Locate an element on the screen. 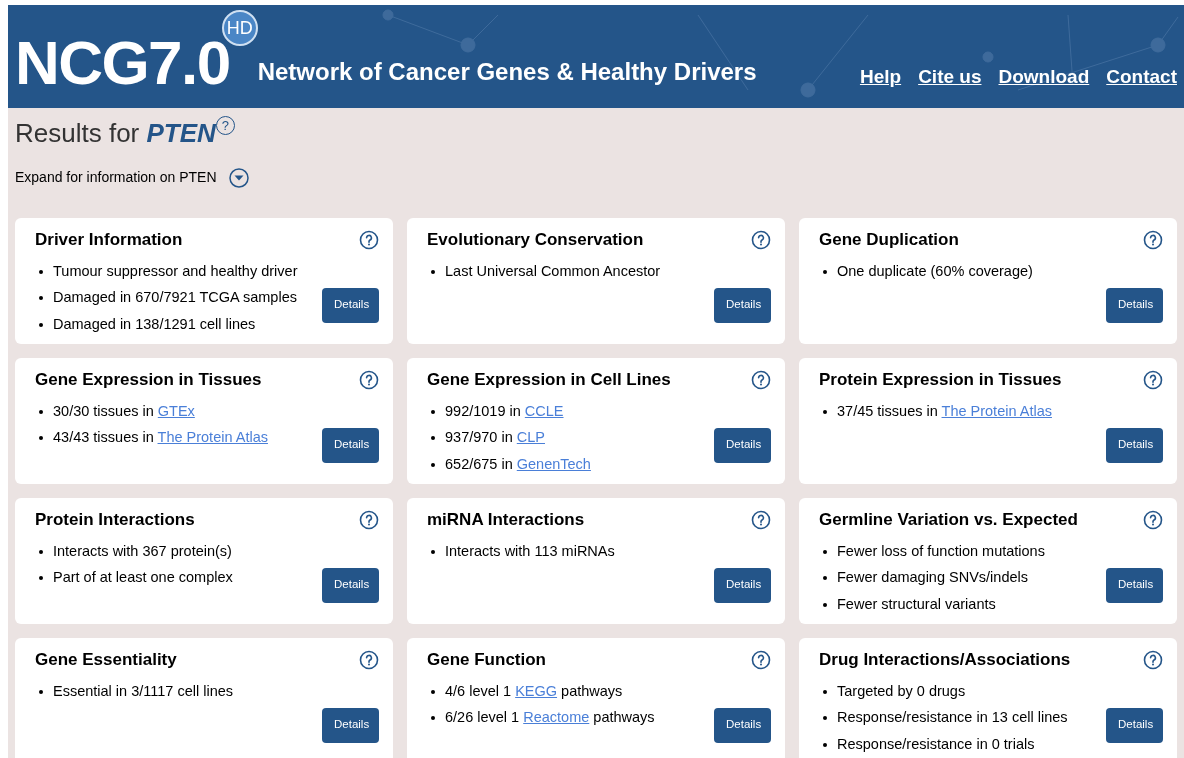 Image resolution: width=1184 pixels, height=758 pixels. list-item-text: Damaged in 138/1291 cell lines is located at coordinates (154, 324).